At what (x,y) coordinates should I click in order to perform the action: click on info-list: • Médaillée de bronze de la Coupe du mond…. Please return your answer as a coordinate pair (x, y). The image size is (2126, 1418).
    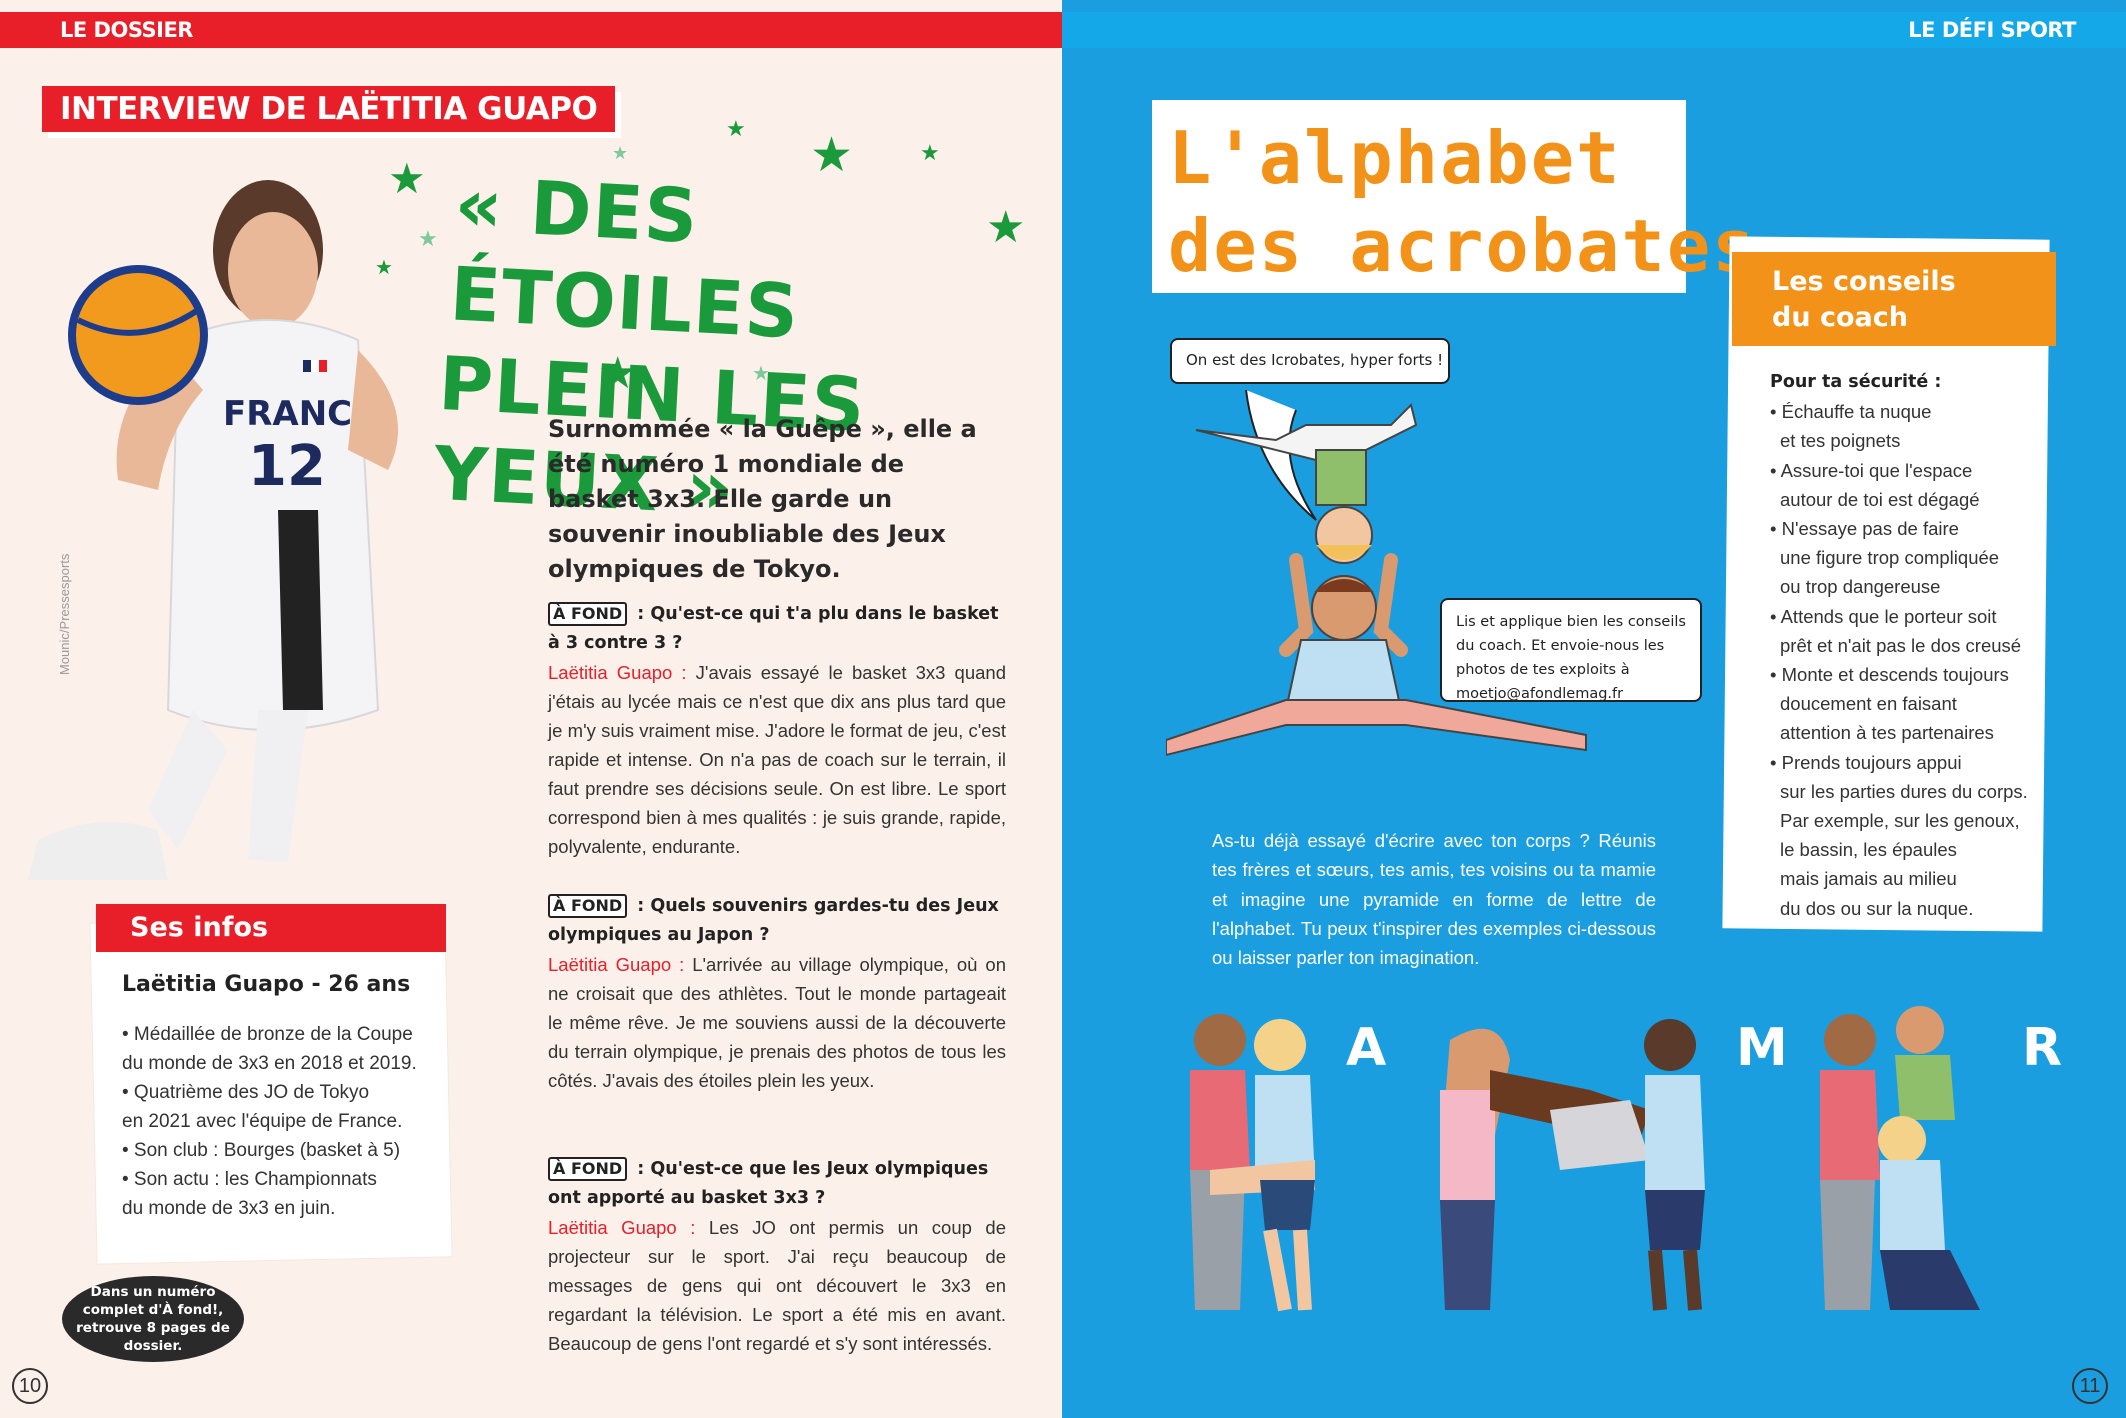
    Looking at the image, I should click on (282, 1121).